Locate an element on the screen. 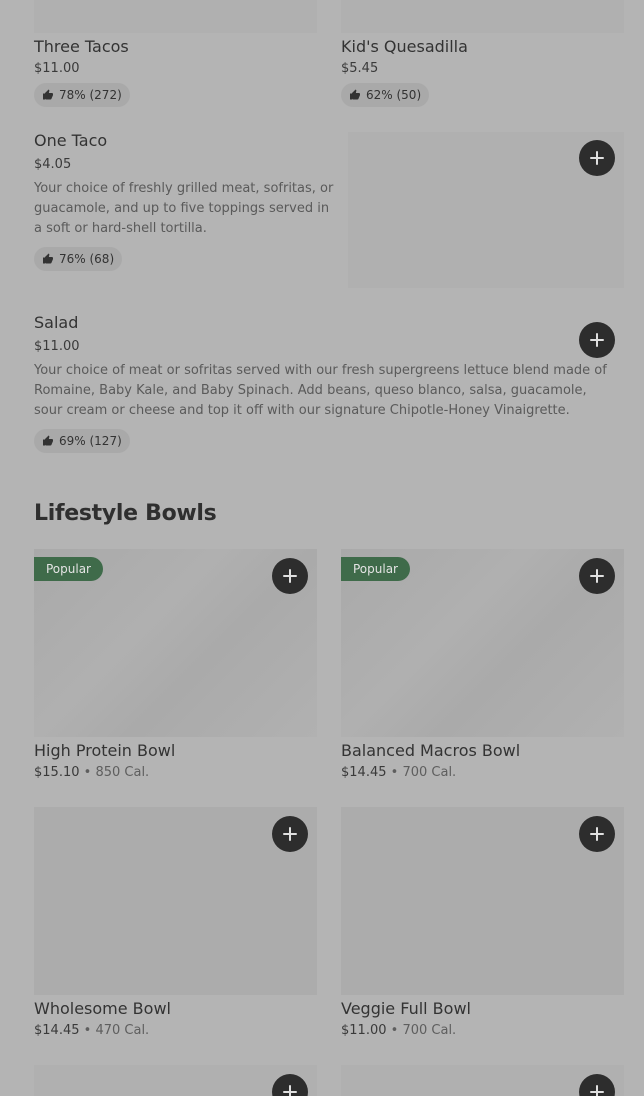 This screenshot has width=644, height=1096. add-veggie-full-bowl-button is located at coordinates (597, 834).